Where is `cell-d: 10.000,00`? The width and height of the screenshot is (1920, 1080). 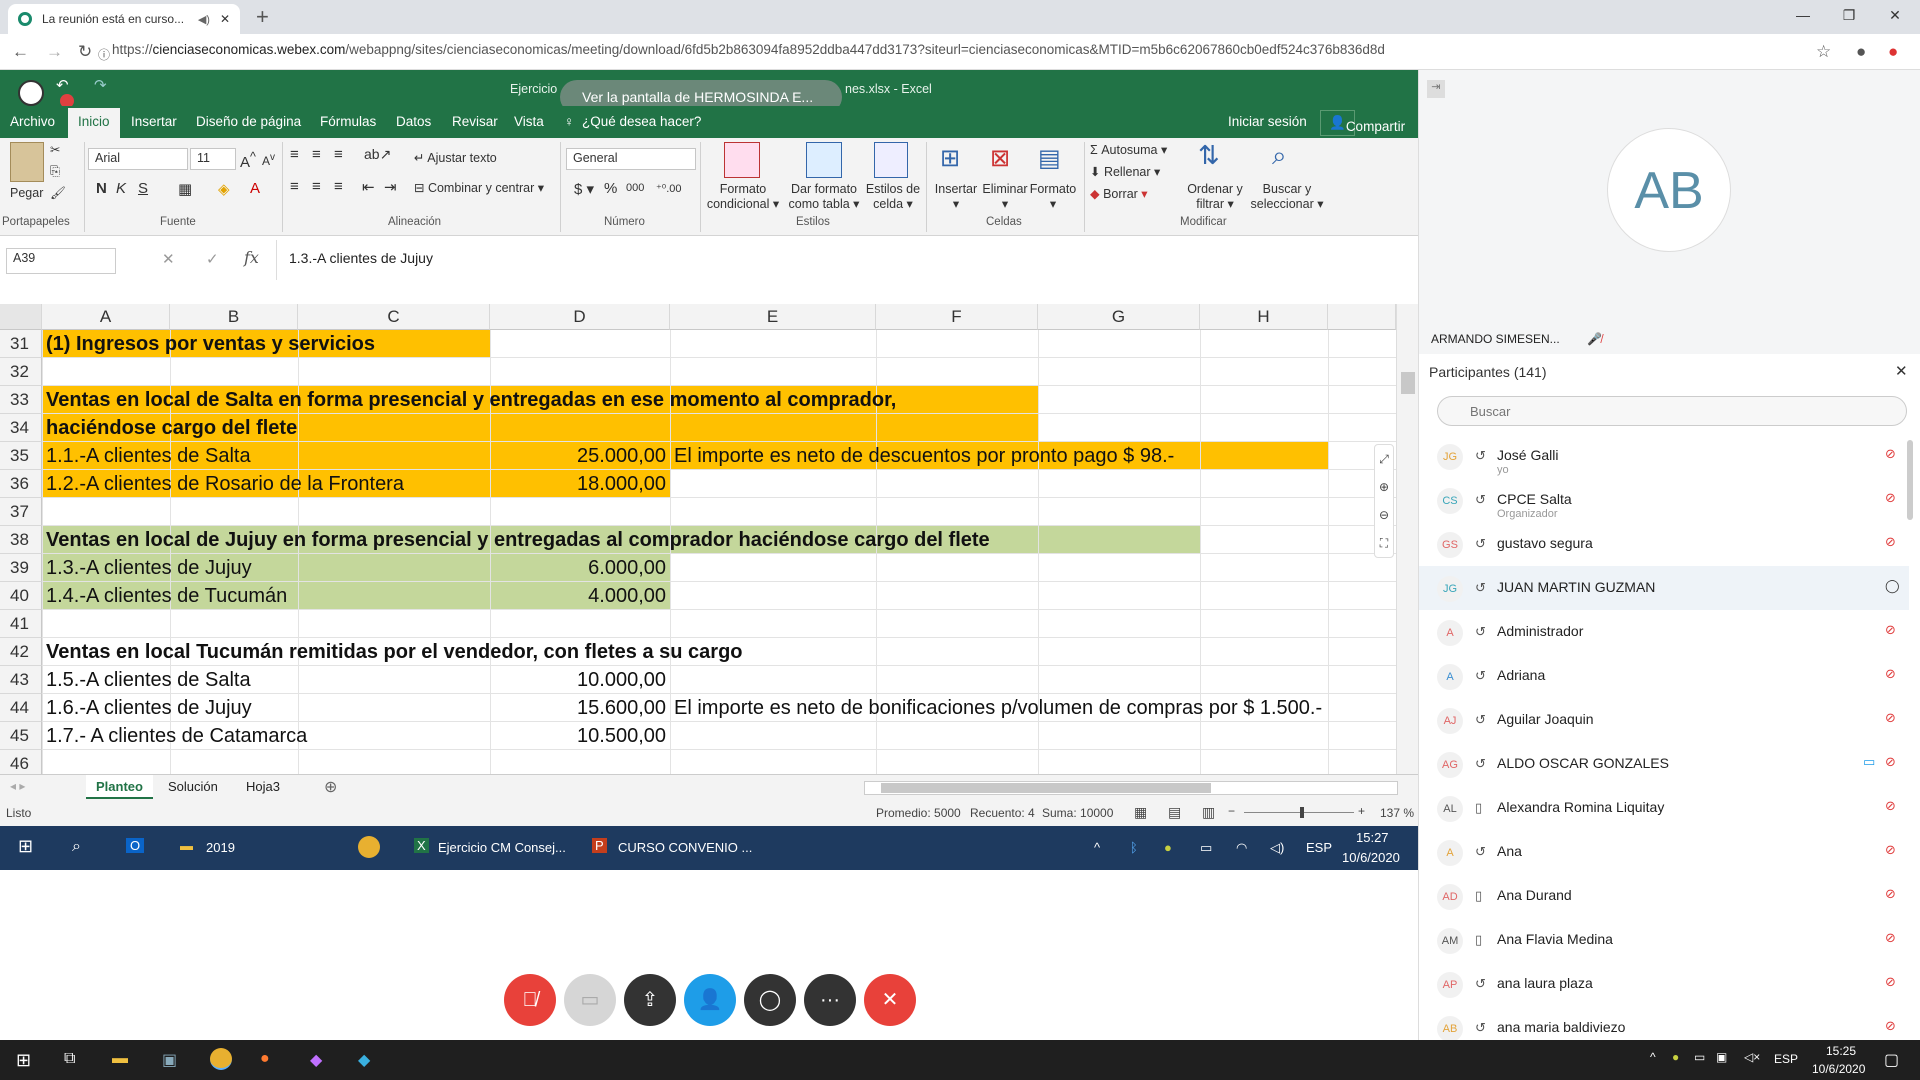
cell-d: 10.000,00 is located at coordinates (580, 680).